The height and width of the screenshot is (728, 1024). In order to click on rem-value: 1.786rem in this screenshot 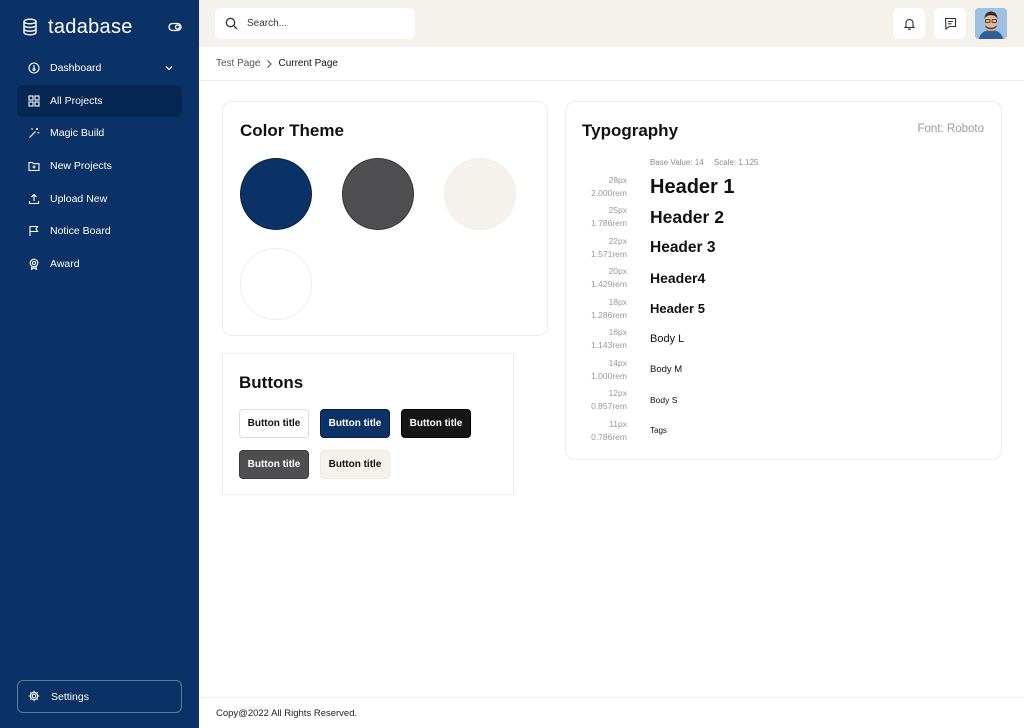, I will do `click(609, 223)`.